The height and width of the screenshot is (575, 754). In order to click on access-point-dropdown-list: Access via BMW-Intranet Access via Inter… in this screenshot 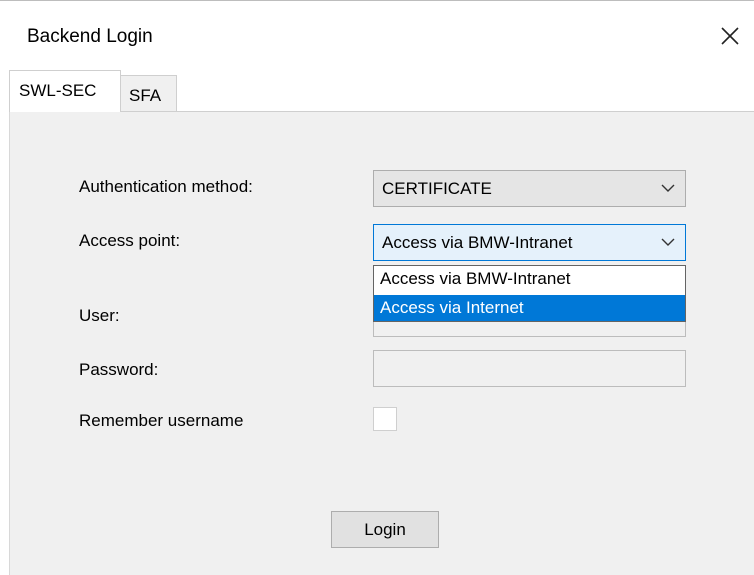, I will do `click(529, 293)`.